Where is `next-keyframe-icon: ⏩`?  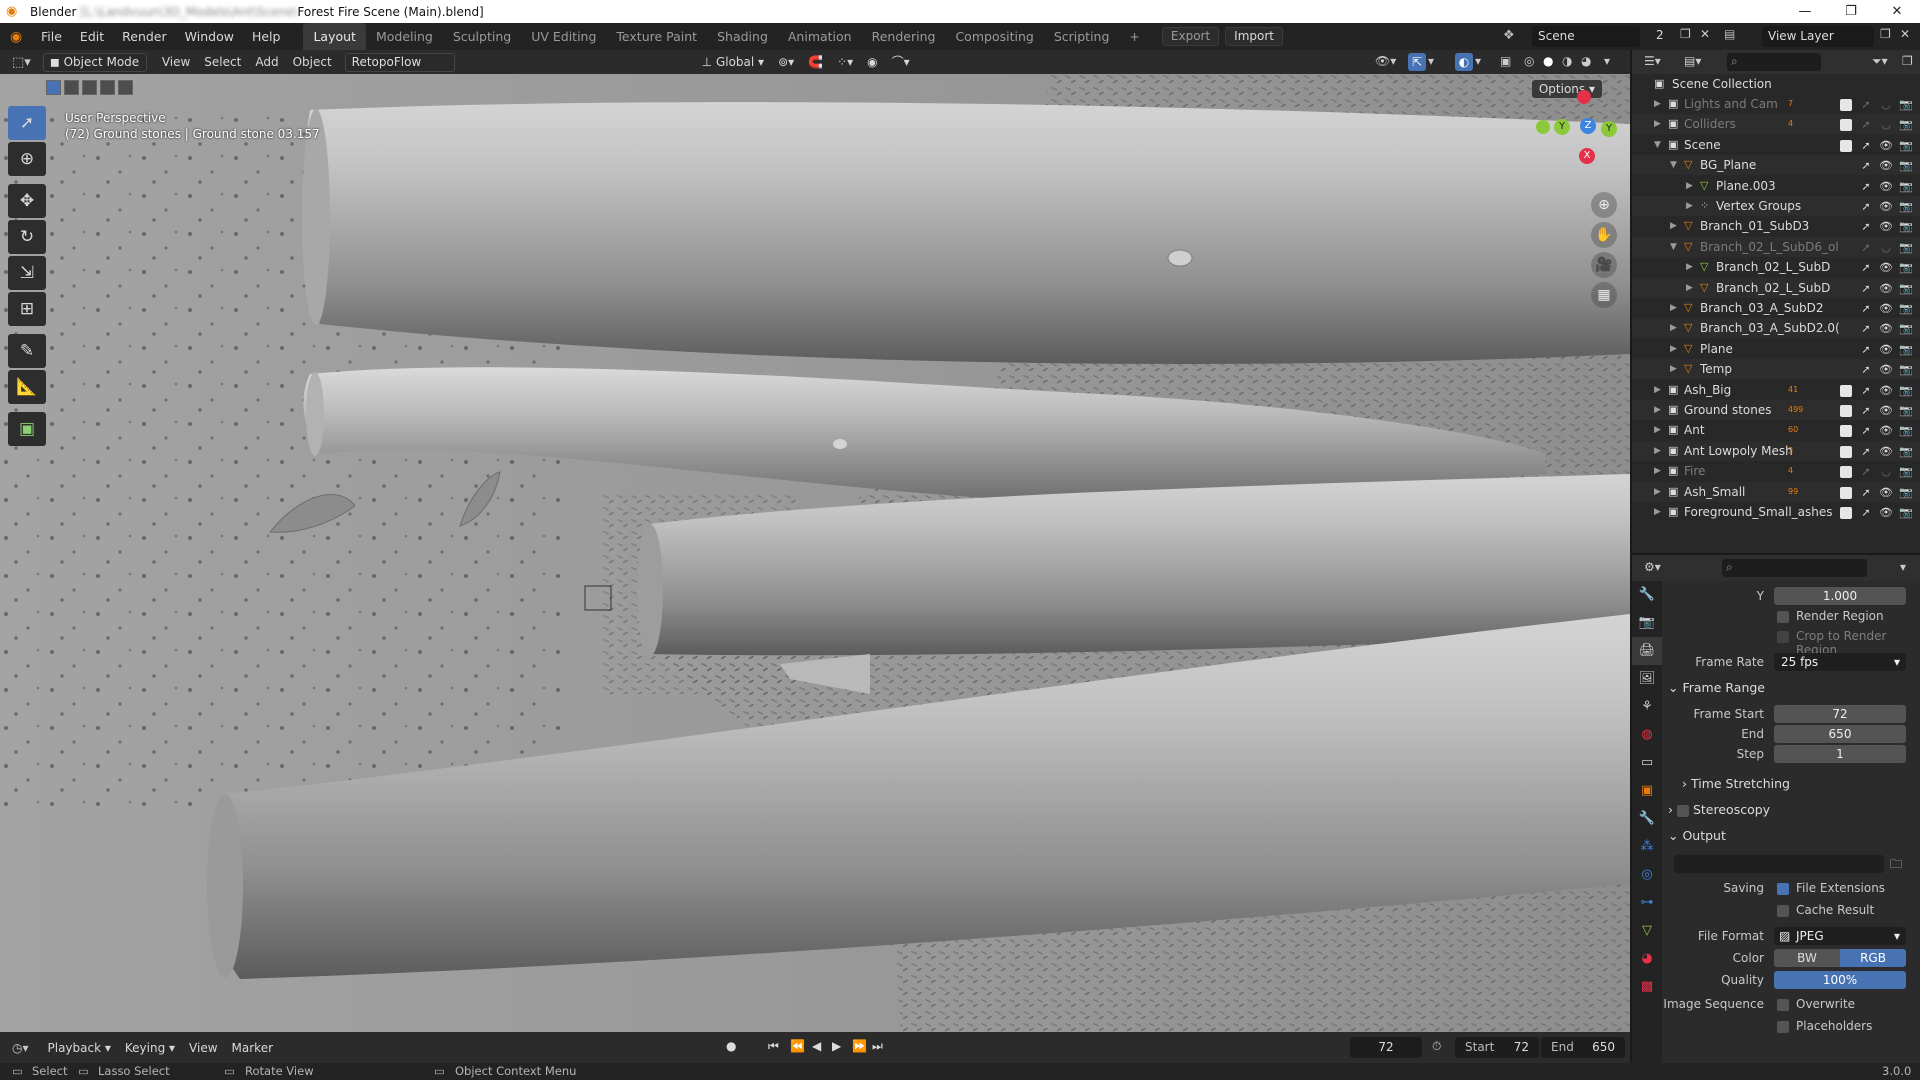
next-keyframe-icon: ⏩ is located at coordinates (859, 1046).